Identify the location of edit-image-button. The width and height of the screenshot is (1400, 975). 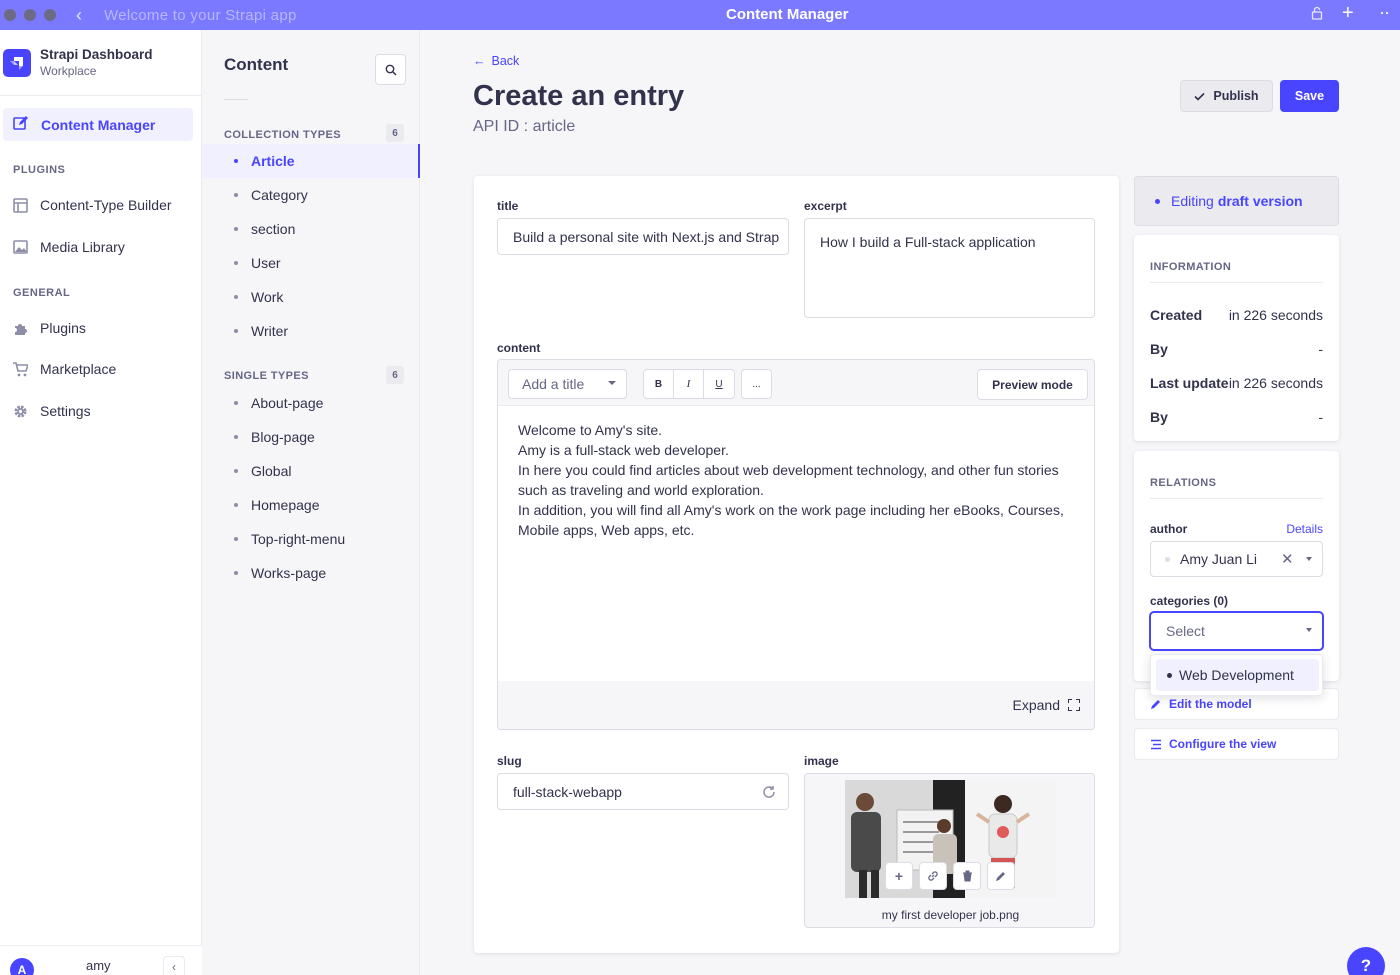
(1001, 876).